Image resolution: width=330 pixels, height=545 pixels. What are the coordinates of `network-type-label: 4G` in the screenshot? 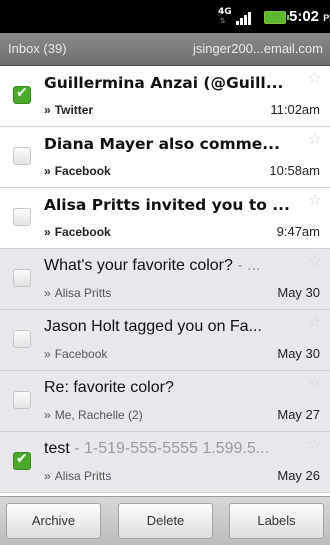 It's located at (225, 12).